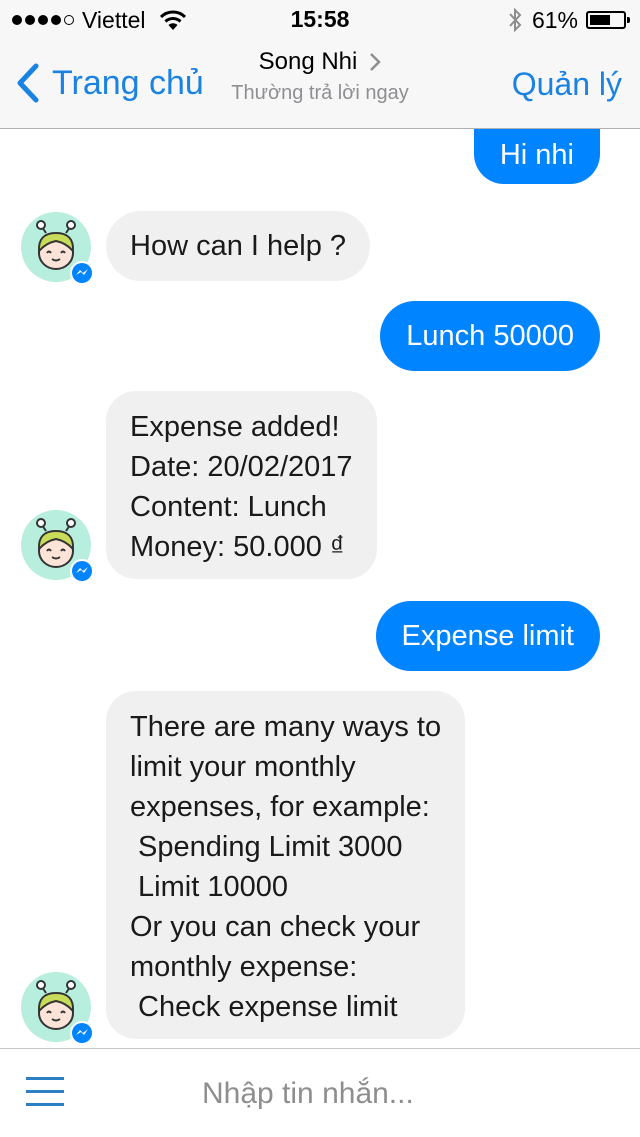 The height and width of the screenshot is (1137, 640). I want to click on back-label: Trang chủ, so click(128, 82).